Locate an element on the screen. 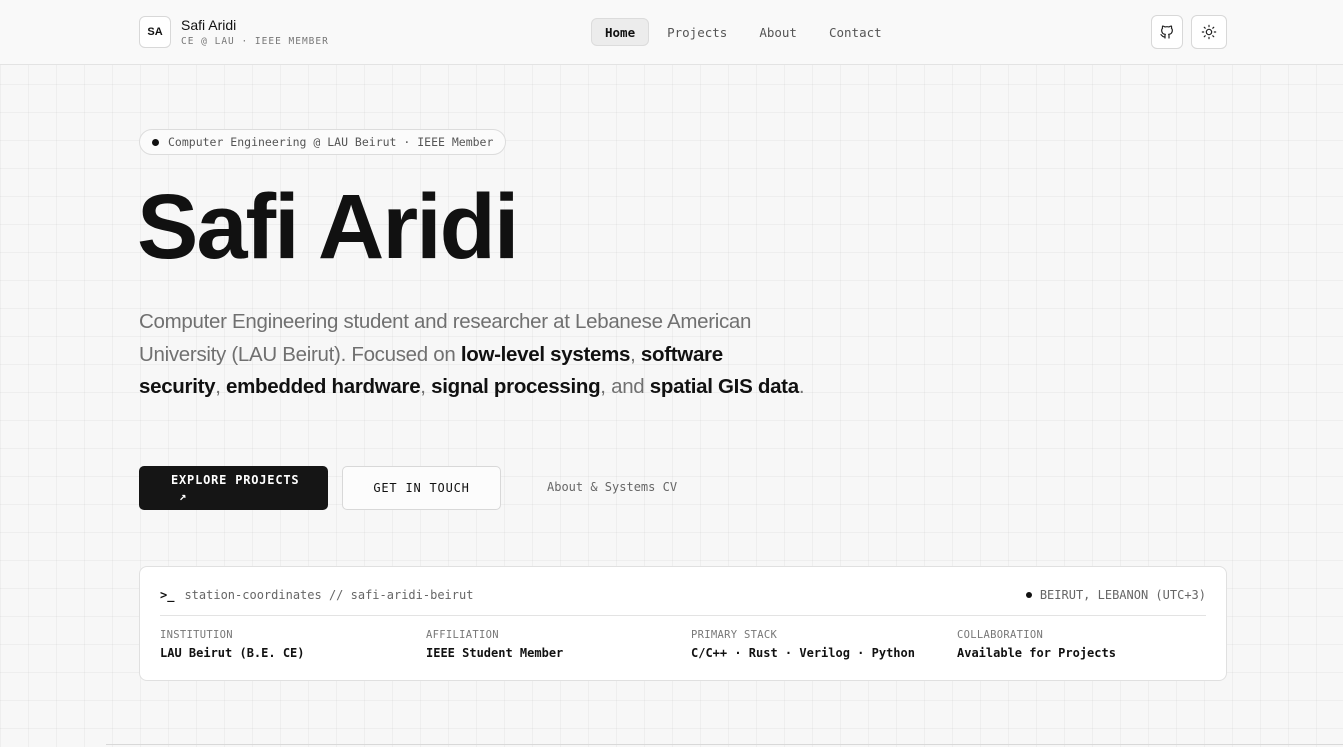  brand-logo: SA is located at coordinates (155, 32).